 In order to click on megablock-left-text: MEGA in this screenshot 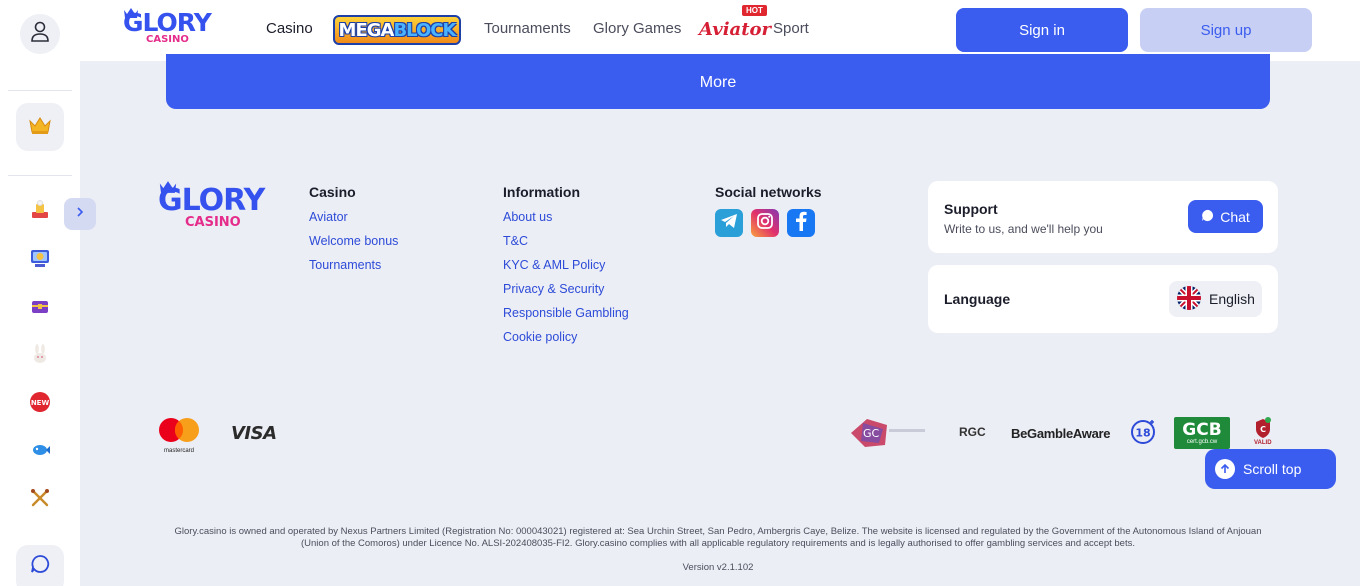, I will do `click(366, 30)`.